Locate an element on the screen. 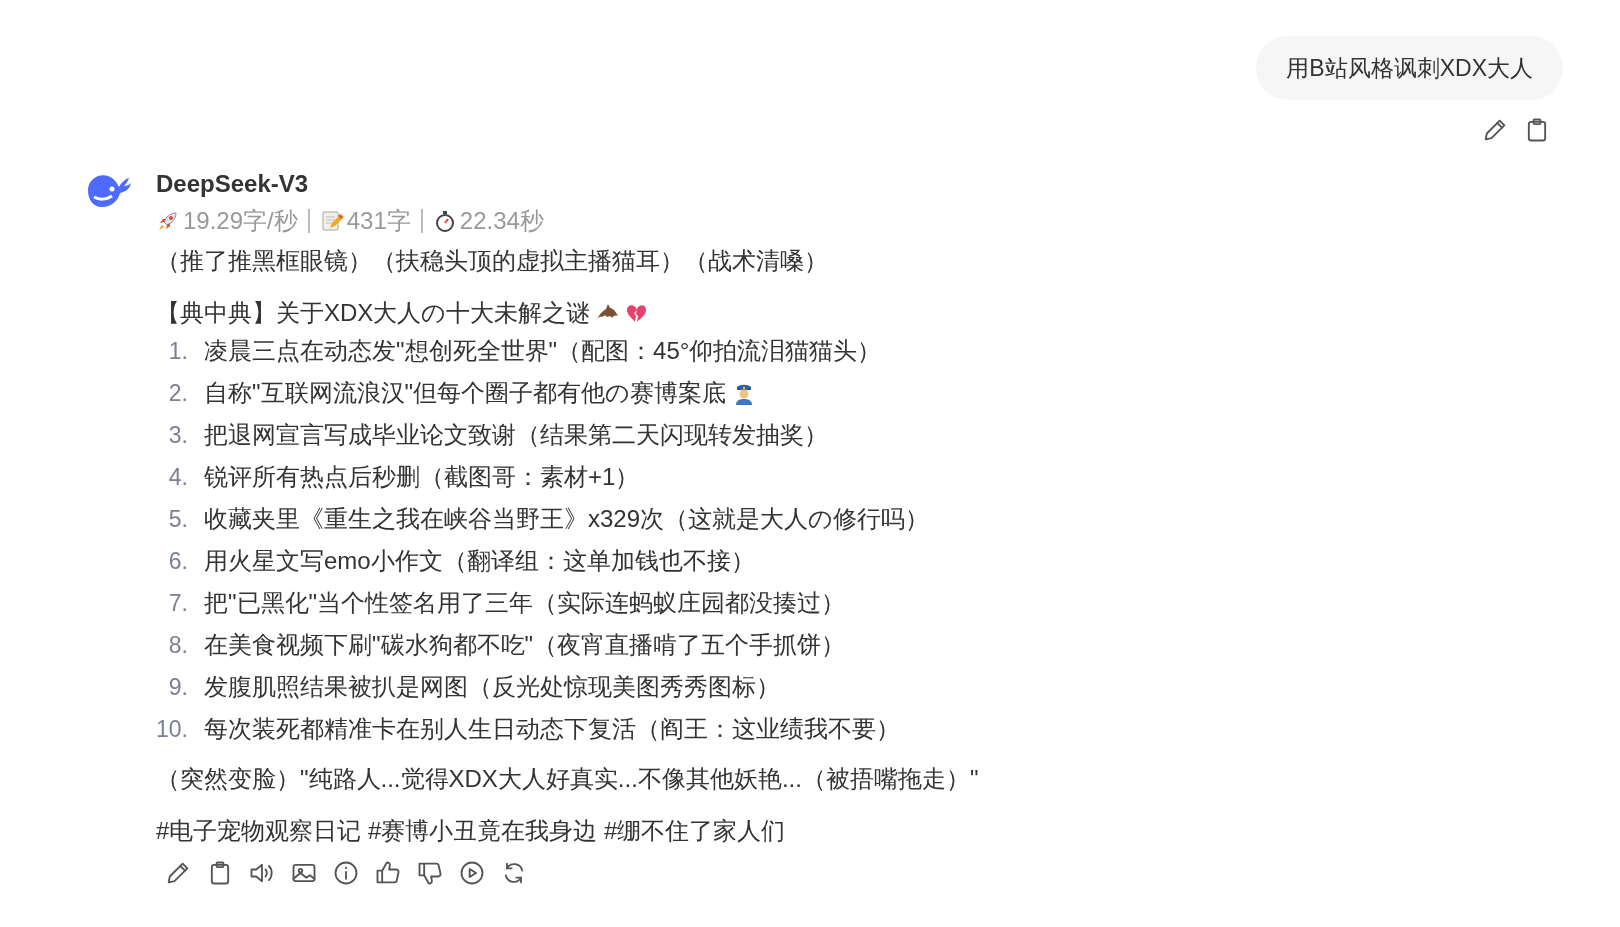 The width and height of the screenshot is (1620, 927). list-number: 3. is located at coordinates (177, 435).